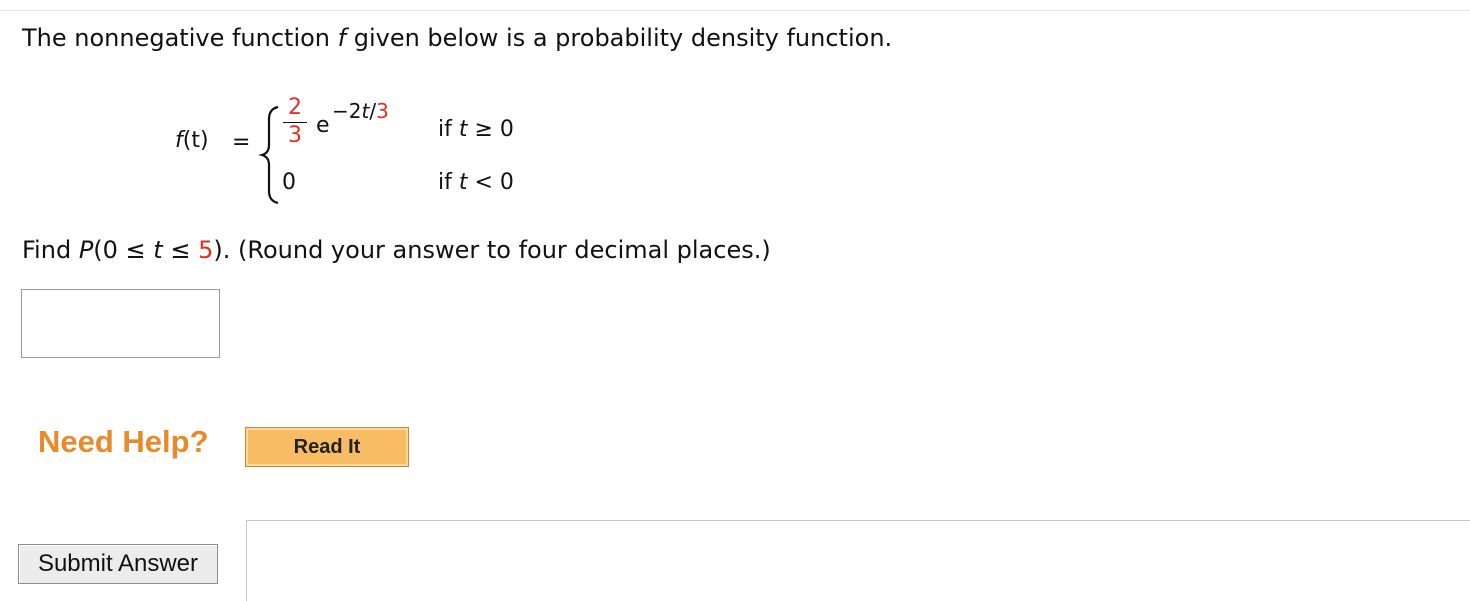 This screenshot has height=601, width=1470. Describe the element at coordinates (192, 140) in the screenshot. I see `function-lhs: f(t)` at that location.